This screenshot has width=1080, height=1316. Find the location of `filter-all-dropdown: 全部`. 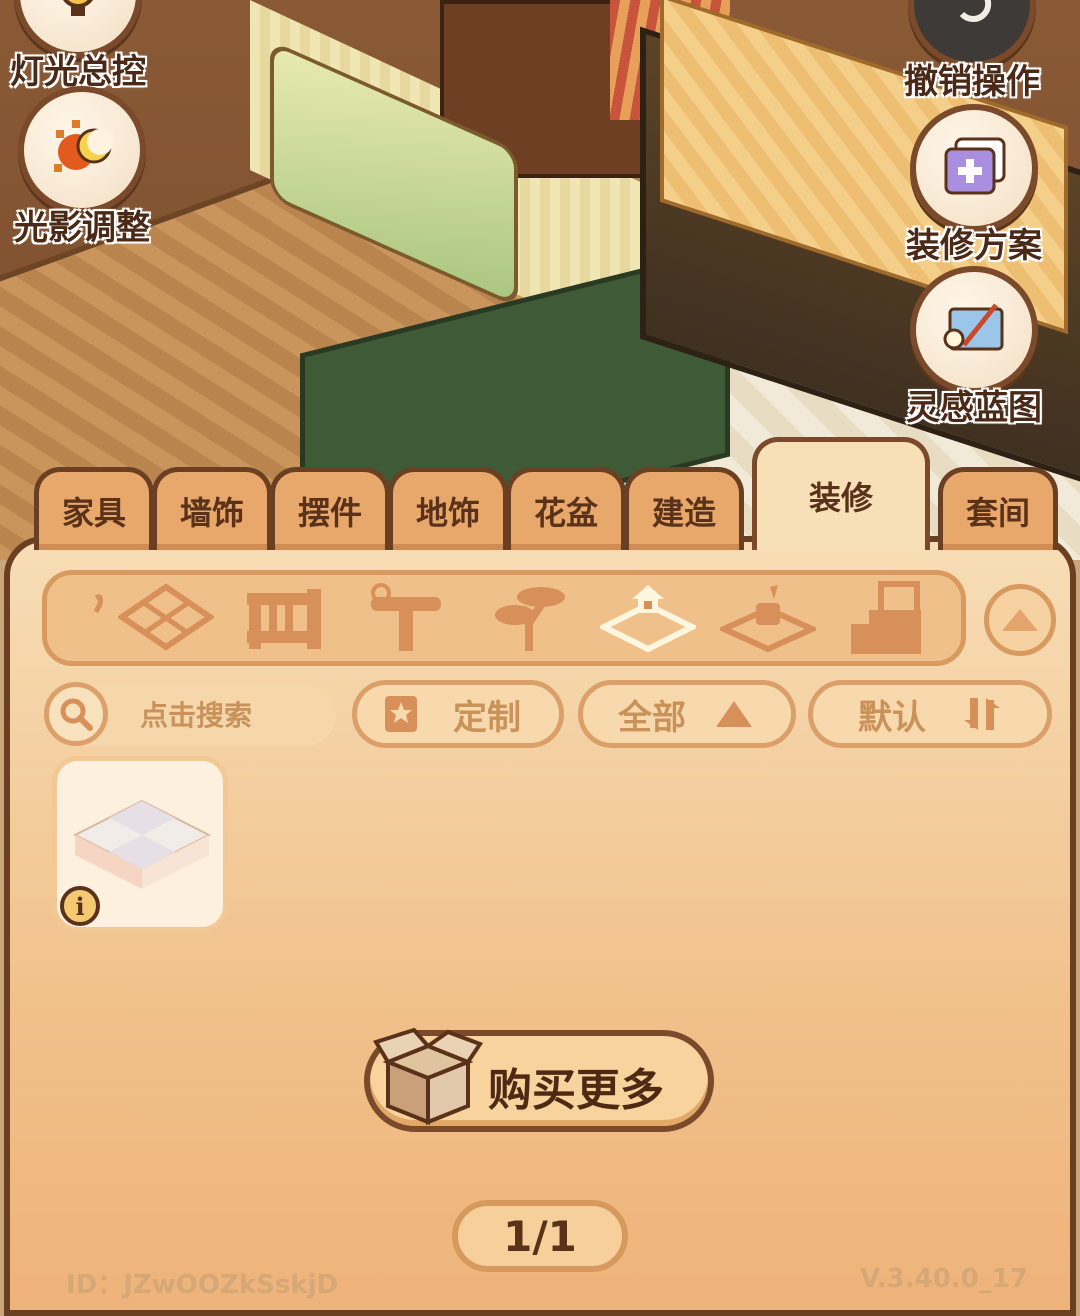

filter-all-dropdown: 全部 is located at coordinates (687, 714).